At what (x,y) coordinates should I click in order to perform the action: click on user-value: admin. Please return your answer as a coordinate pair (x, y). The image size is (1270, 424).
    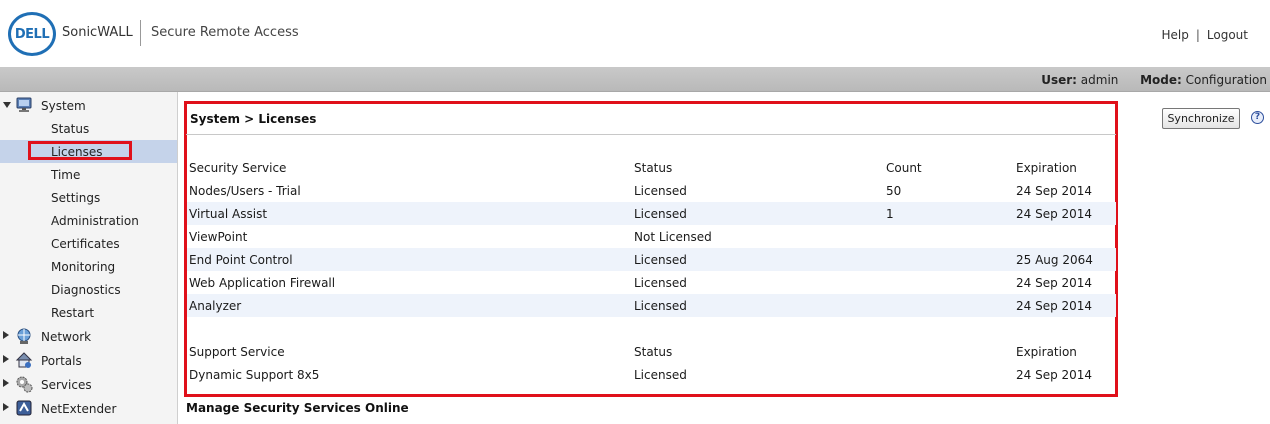
    Looking at the image, I should click on (1099, 80).